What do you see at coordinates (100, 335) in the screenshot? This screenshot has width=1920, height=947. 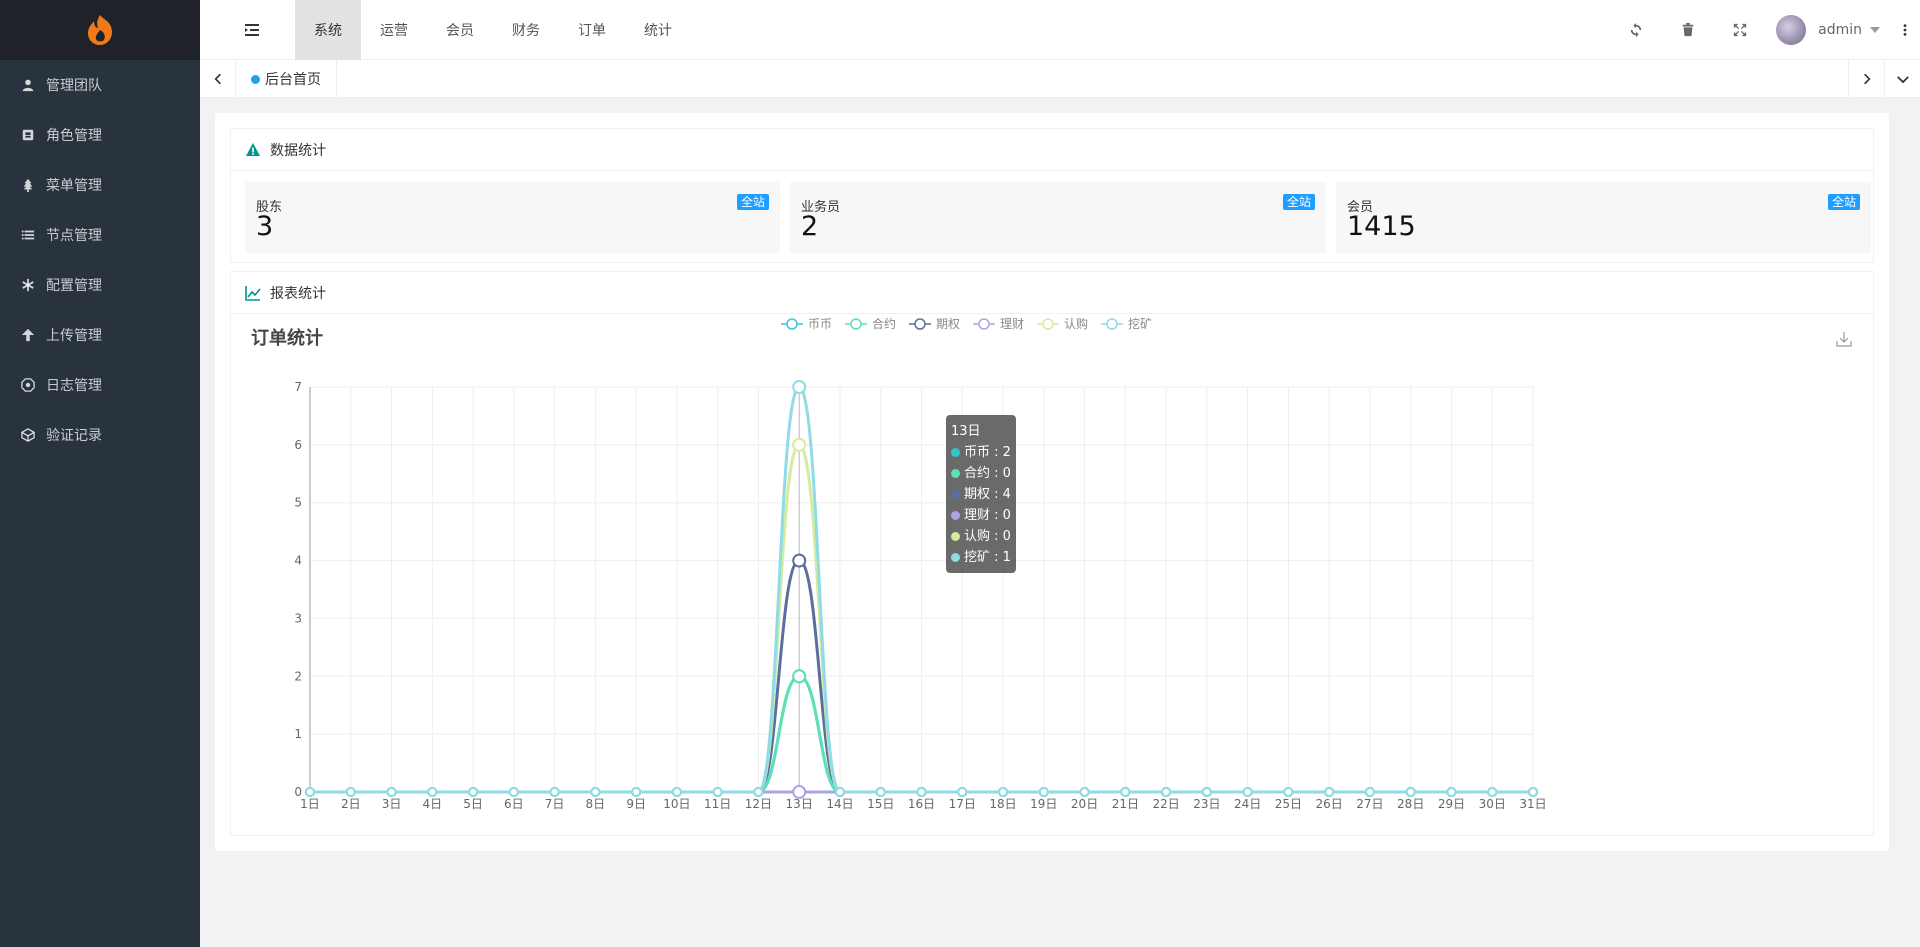 I see `sidebar-item-upload: 上传管理` at bounding box center [100, 335].